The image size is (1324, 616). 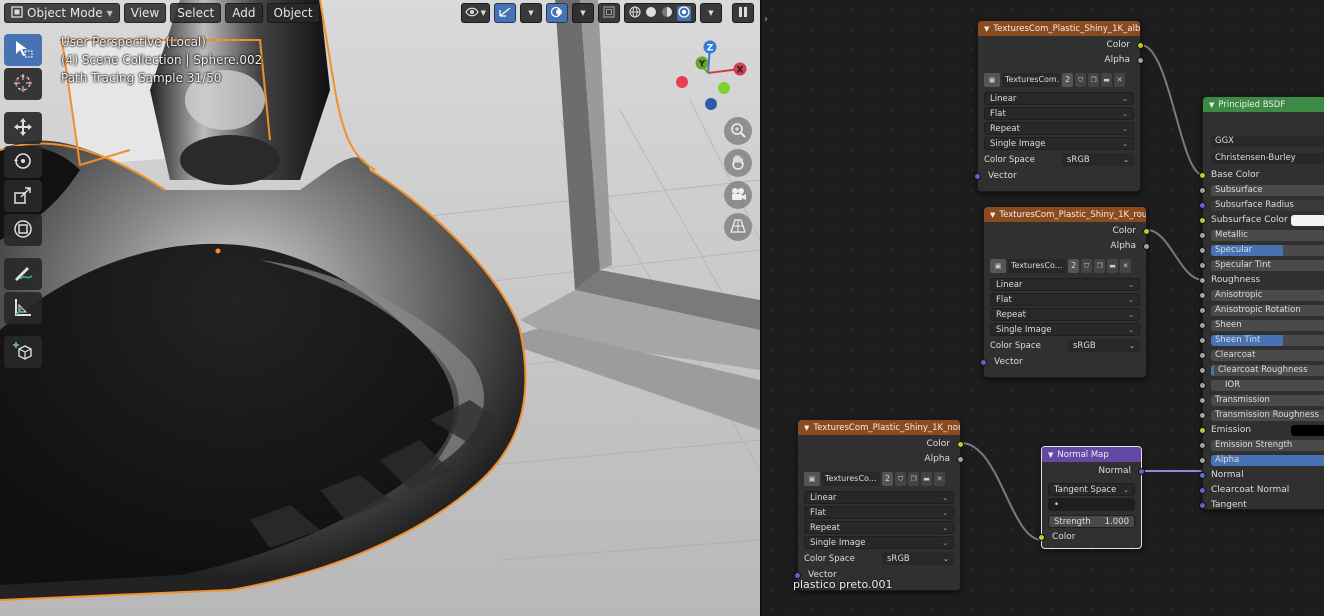 What do you see at coordinates (1202, 415) in the screenshot?
I see `transmission-roughness-input-socket` at bounding box center [1202, 415].